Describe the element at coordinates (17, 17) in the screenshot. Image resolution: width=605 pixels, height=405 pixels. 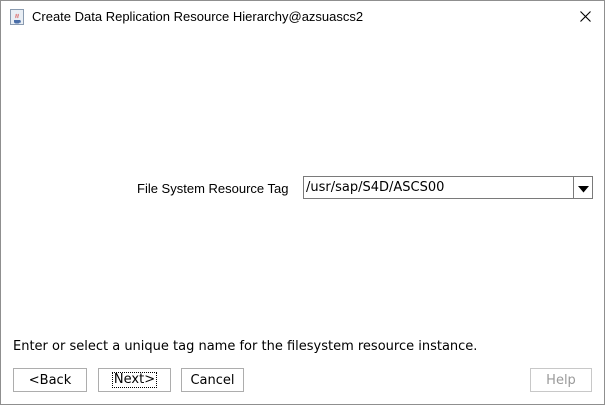
I see `java-cup-icon` at that location.